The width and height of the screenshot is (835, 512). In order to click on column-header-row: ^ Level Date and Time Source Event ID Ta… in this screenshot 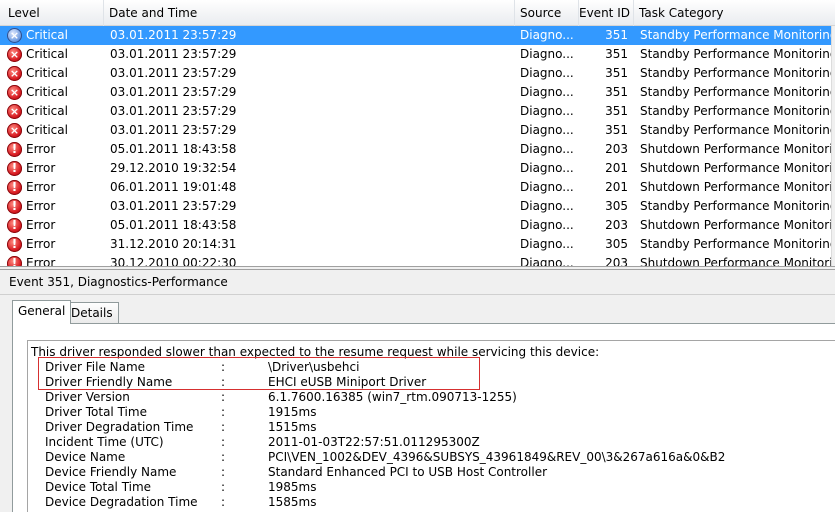, I will do `click(417, 13)`.